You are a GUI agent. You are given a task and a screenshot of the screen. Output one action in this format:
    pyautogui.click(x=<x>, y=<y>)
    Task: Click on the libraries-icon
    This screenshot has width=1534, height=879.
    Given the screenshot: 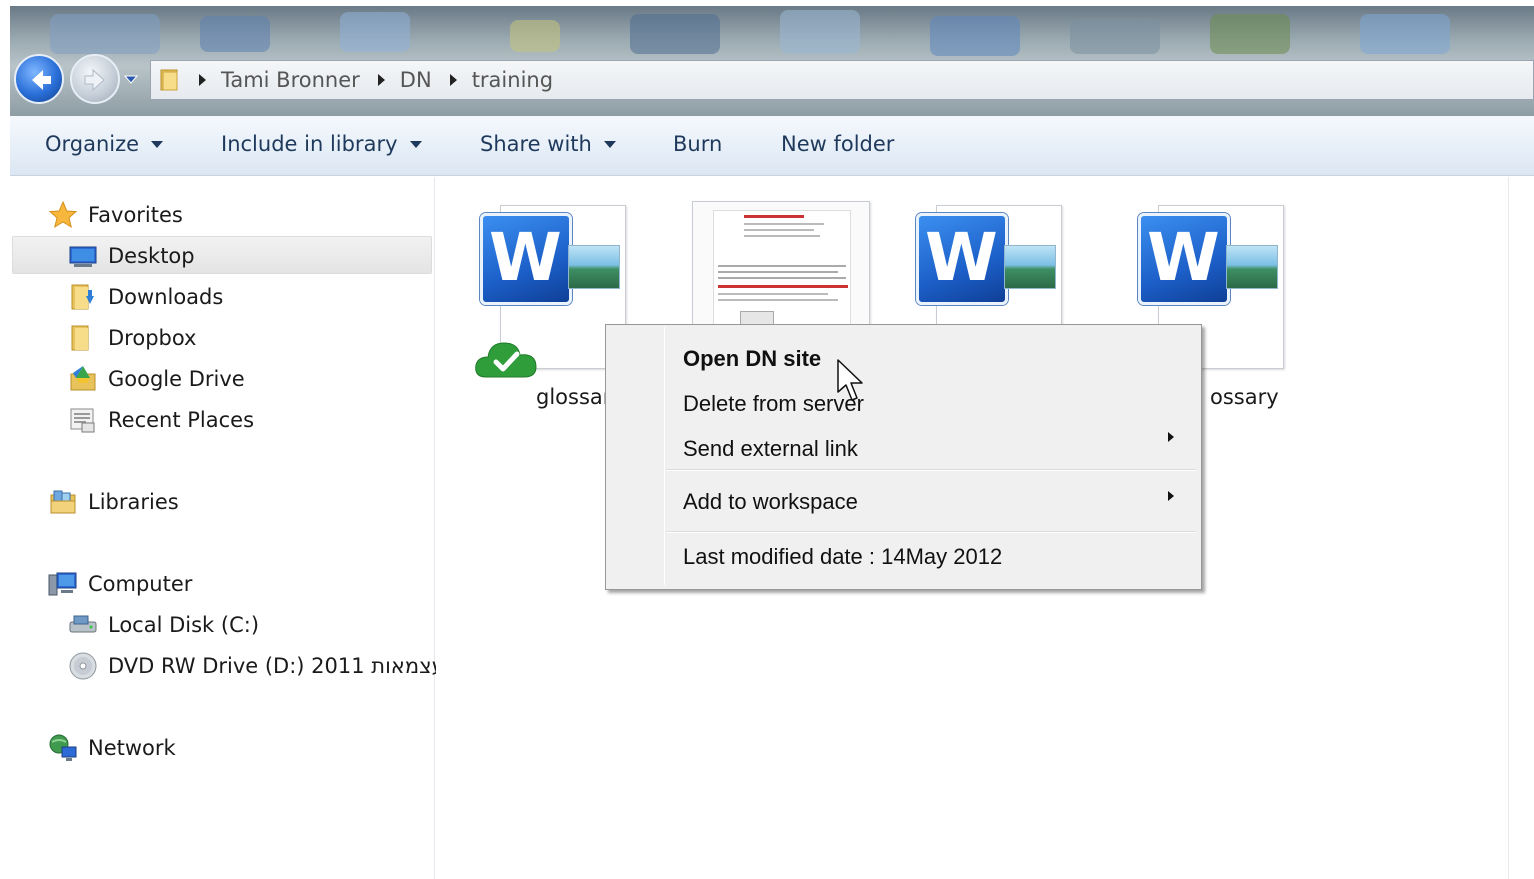 What is the action you would take?
    pyautogui.click(x=63, y=502)
    